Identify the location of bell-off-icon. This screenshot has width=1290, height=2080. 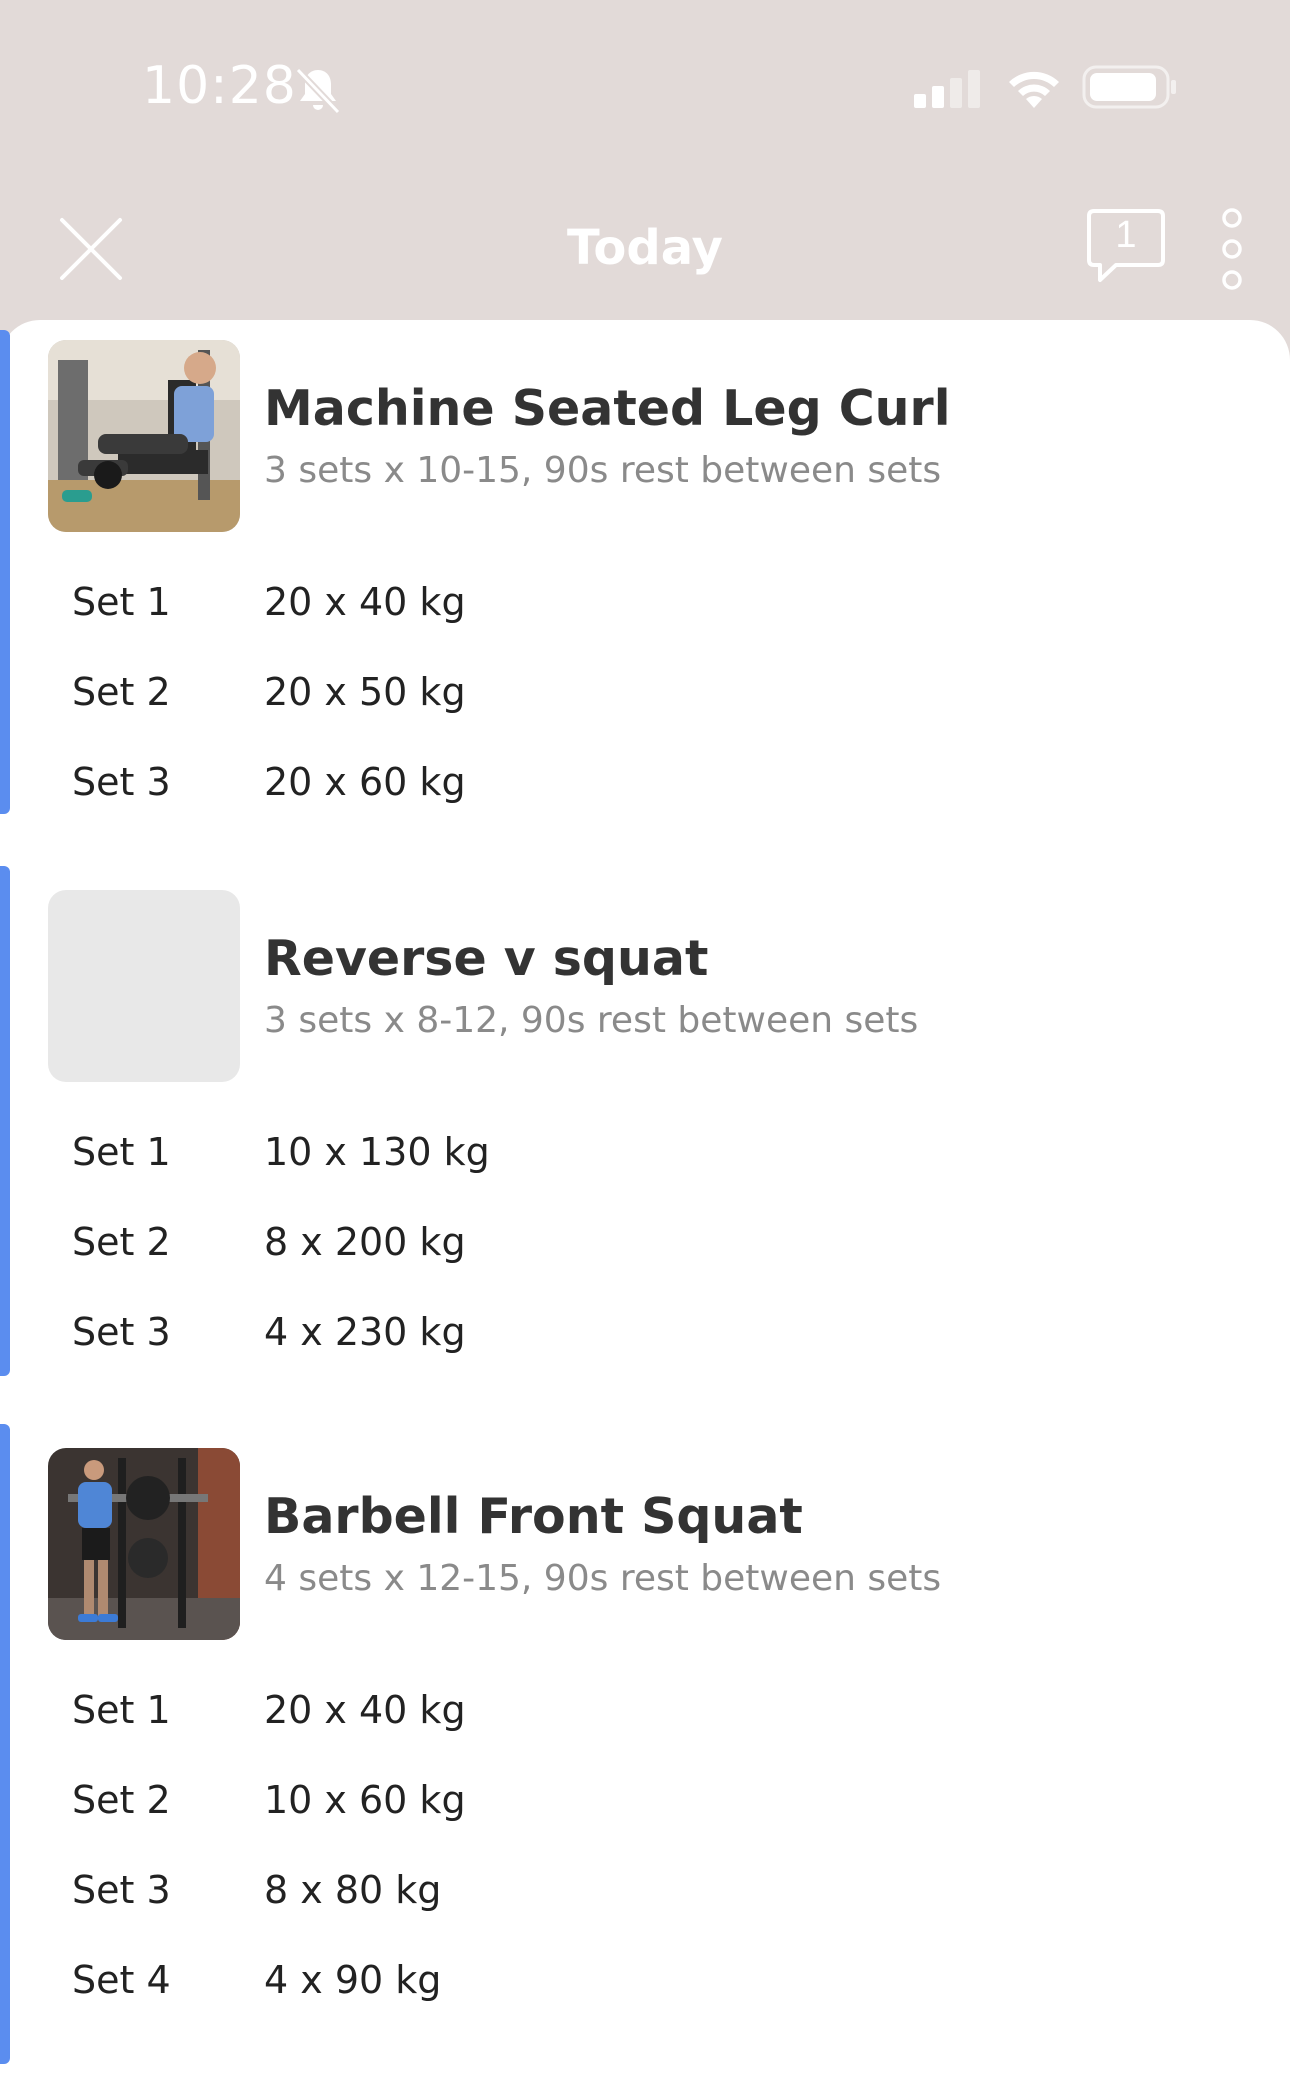
(318, 91).